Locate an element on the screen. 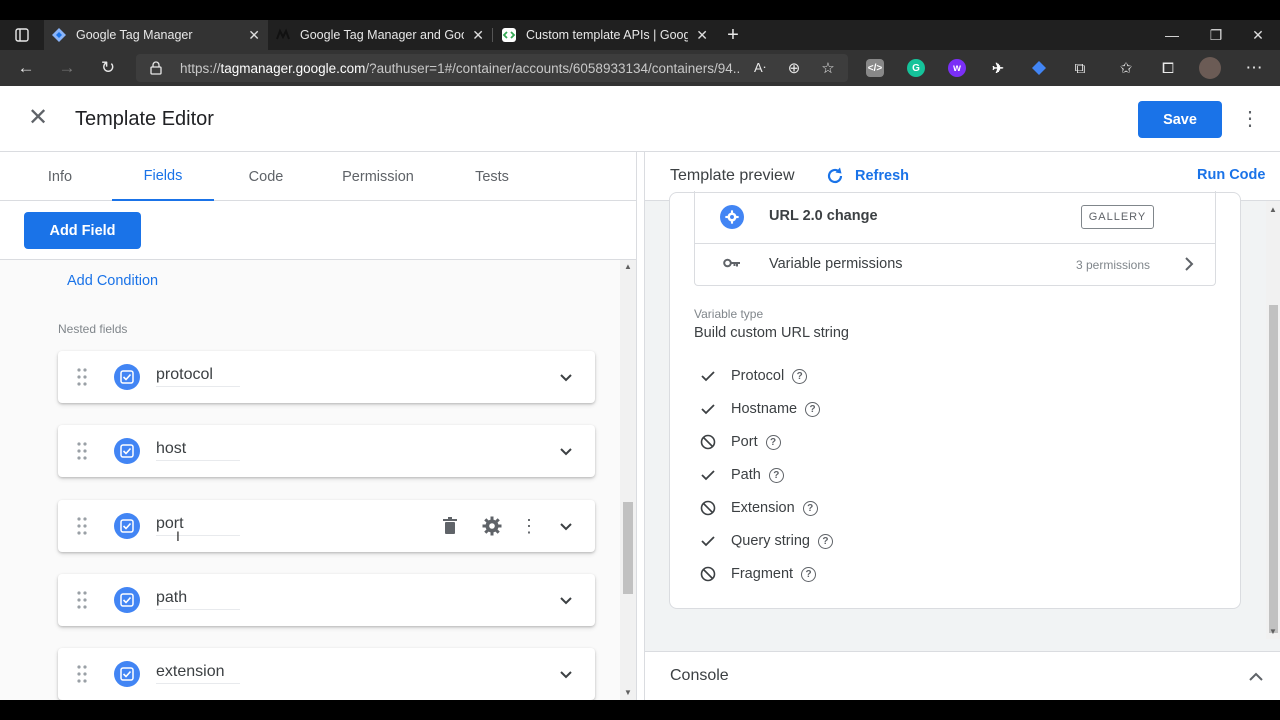 Image resolution: width=1280 pixels, height=720 pixels. favorites-icon: ✩ is located at coordinates (1126, 68).